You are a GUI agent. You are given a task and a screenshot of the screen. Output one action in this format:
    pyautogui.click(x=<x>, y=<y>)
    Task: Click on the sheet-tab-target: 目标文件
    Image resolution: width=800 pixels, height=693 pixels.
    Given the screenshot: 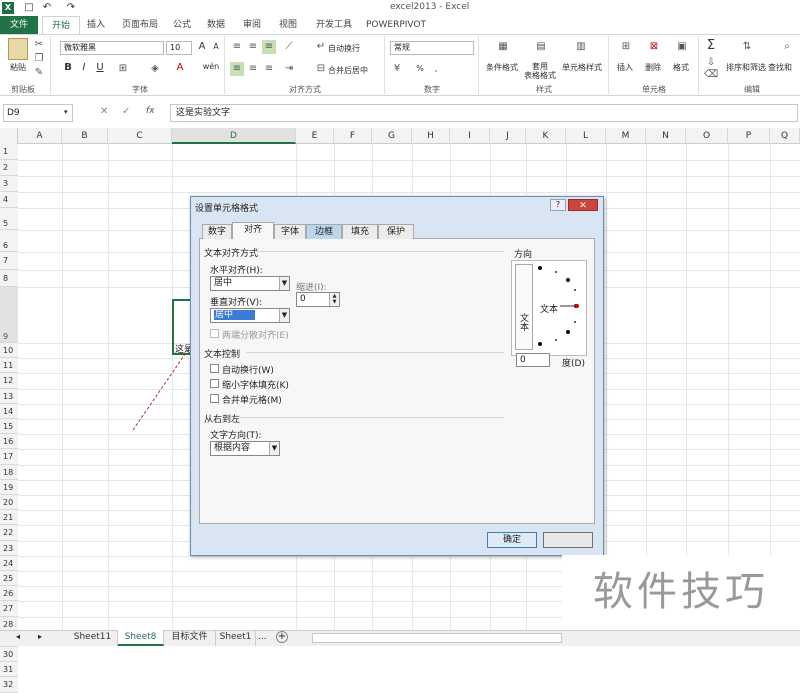 What is the action you would take?
    pyautogui.click(x=190, y=638)
    